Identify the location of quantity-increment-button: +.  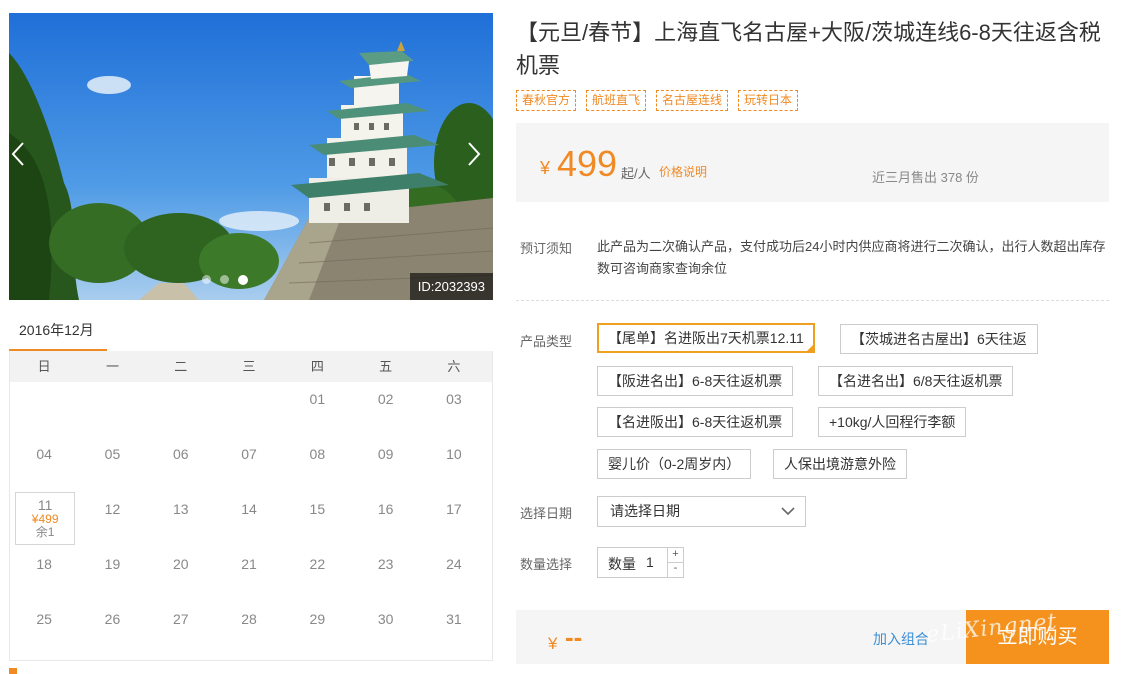
(675, 555).